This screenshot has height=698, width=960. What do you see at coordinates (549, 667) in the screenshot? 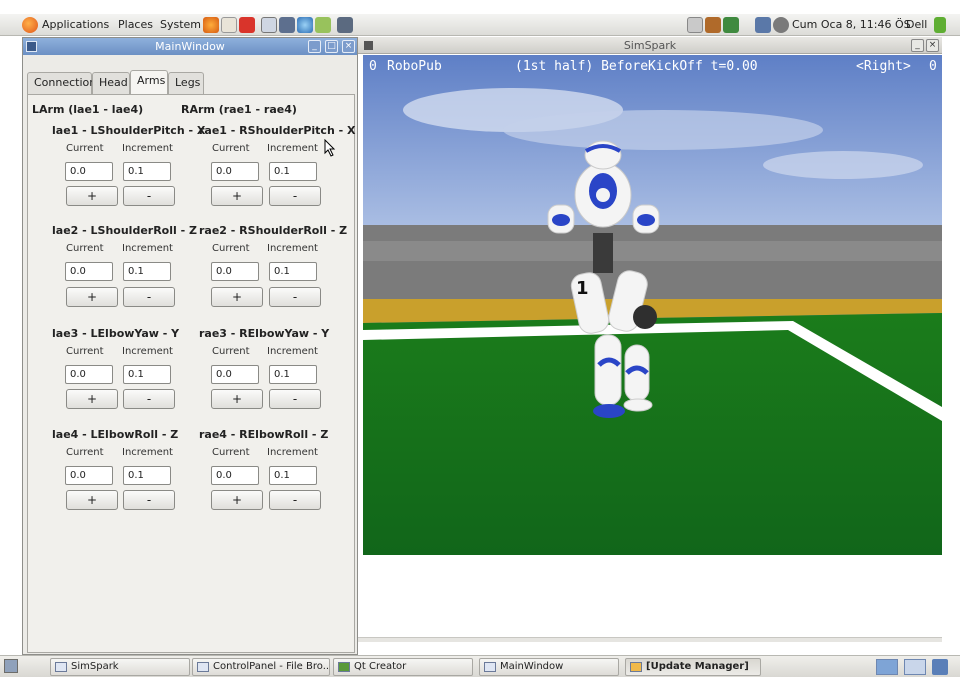
I see `task-mainwindow: MainWindow` at bounding box center [549, 667].